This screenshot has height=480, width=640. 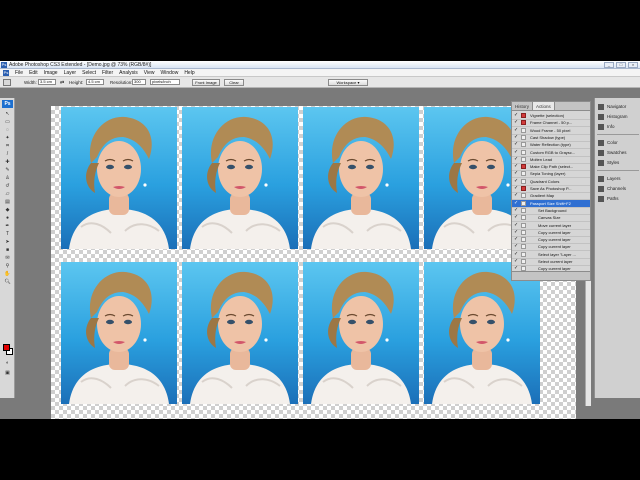 What do you see at coordinates (522, 106) in the screenshot?
I see `tab-history: History` at bounding box center [522, 106].